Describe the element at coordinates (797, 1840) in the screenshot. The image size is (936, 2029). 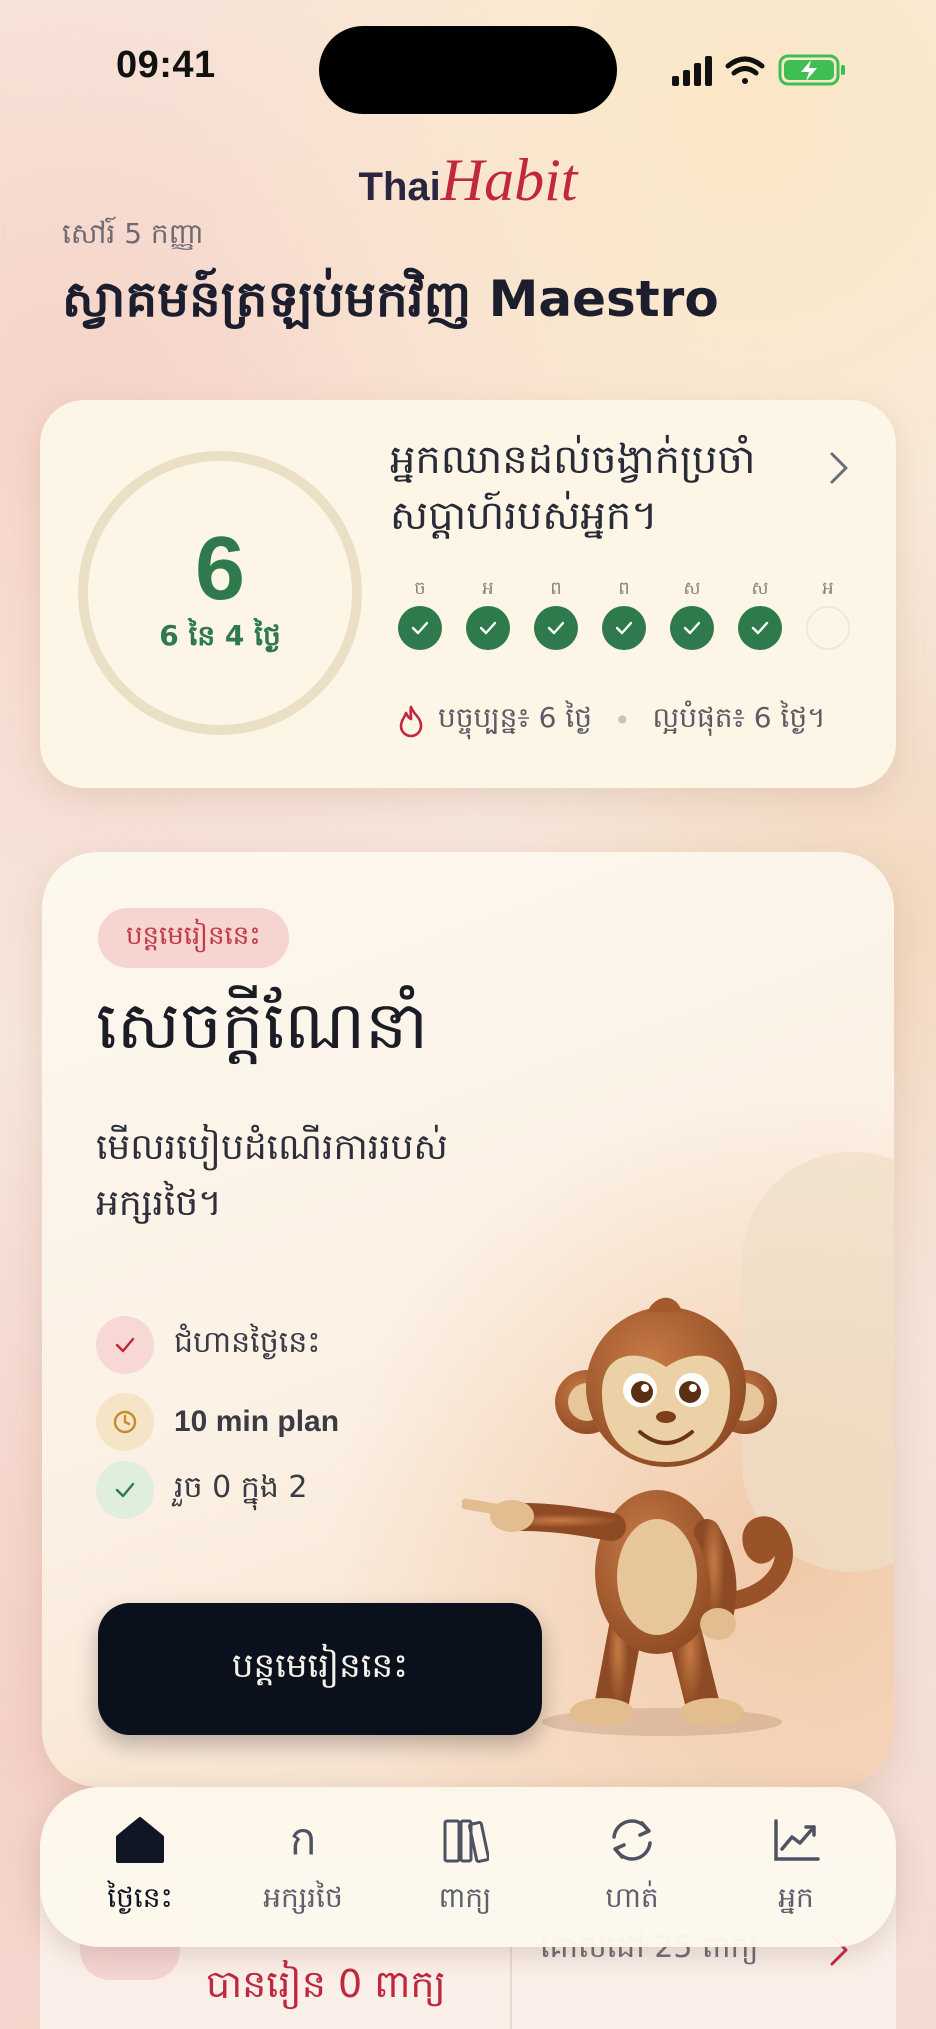
I see `chart-icon` at that location.